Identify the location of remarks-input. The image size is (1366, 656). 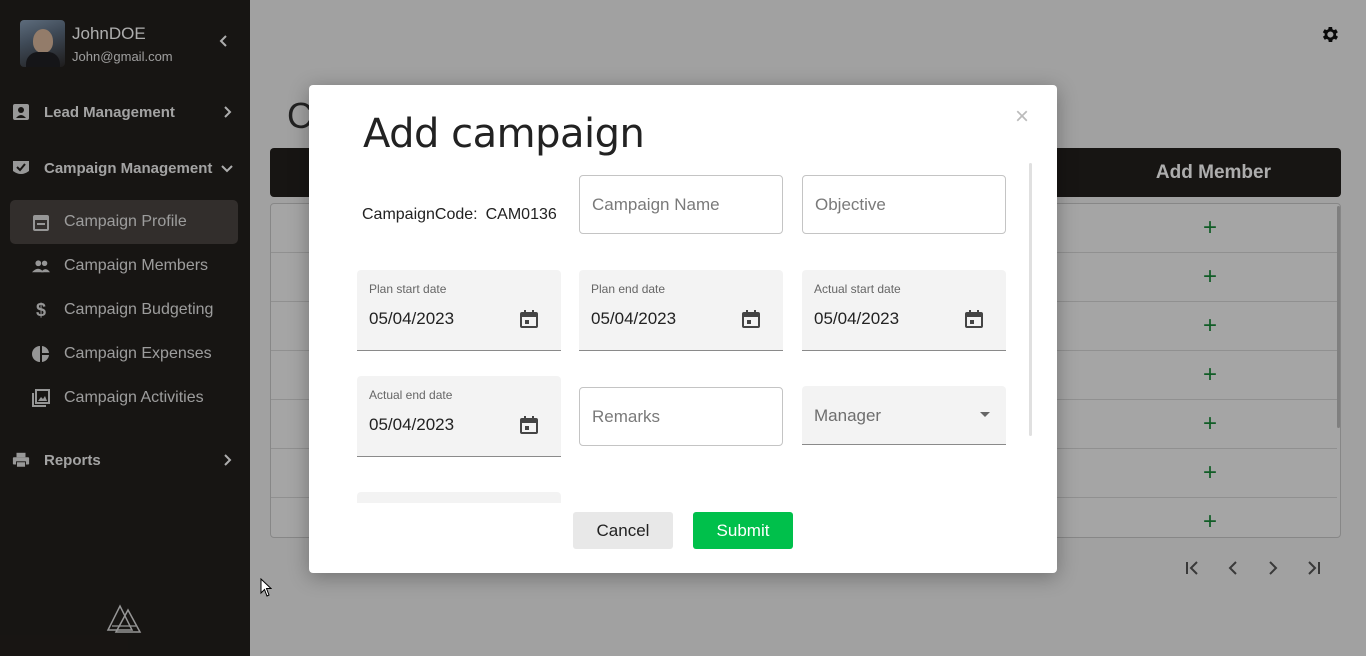
(681, 416).